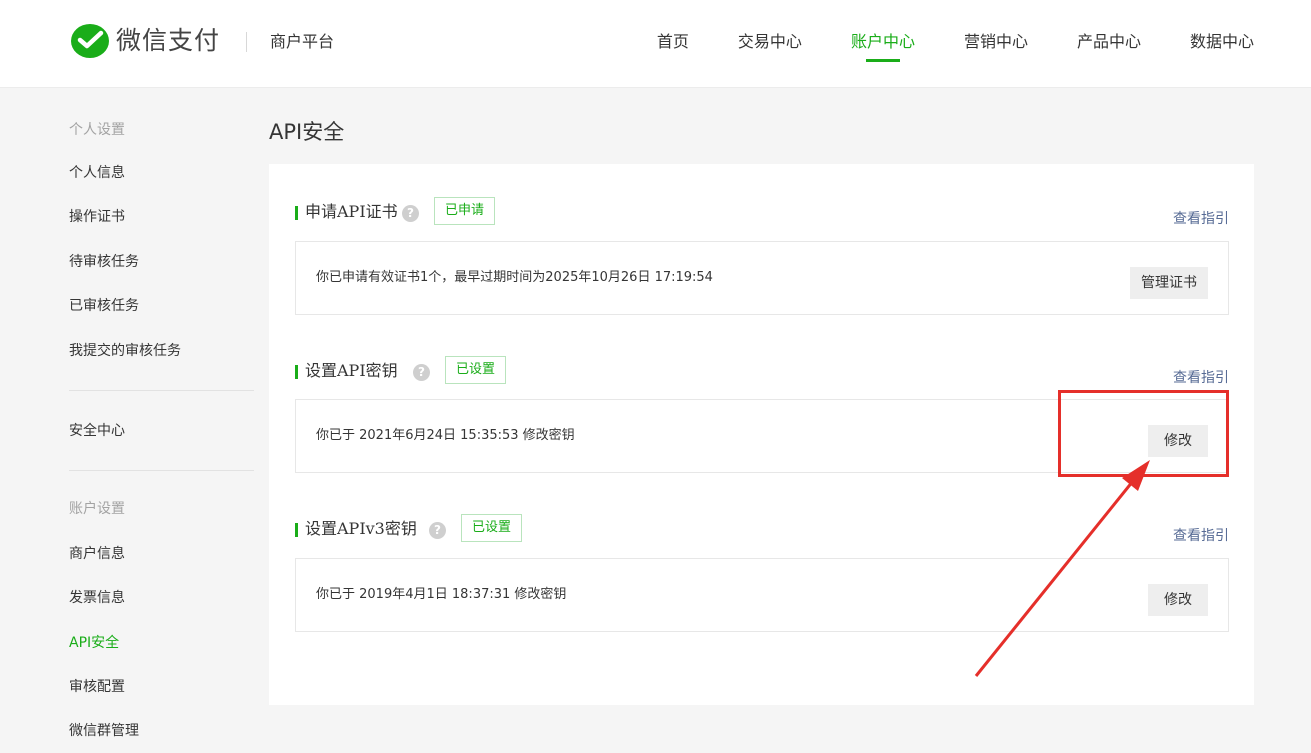  I want to click on sidebar-item-api-security: API安全, so click(94, 643).